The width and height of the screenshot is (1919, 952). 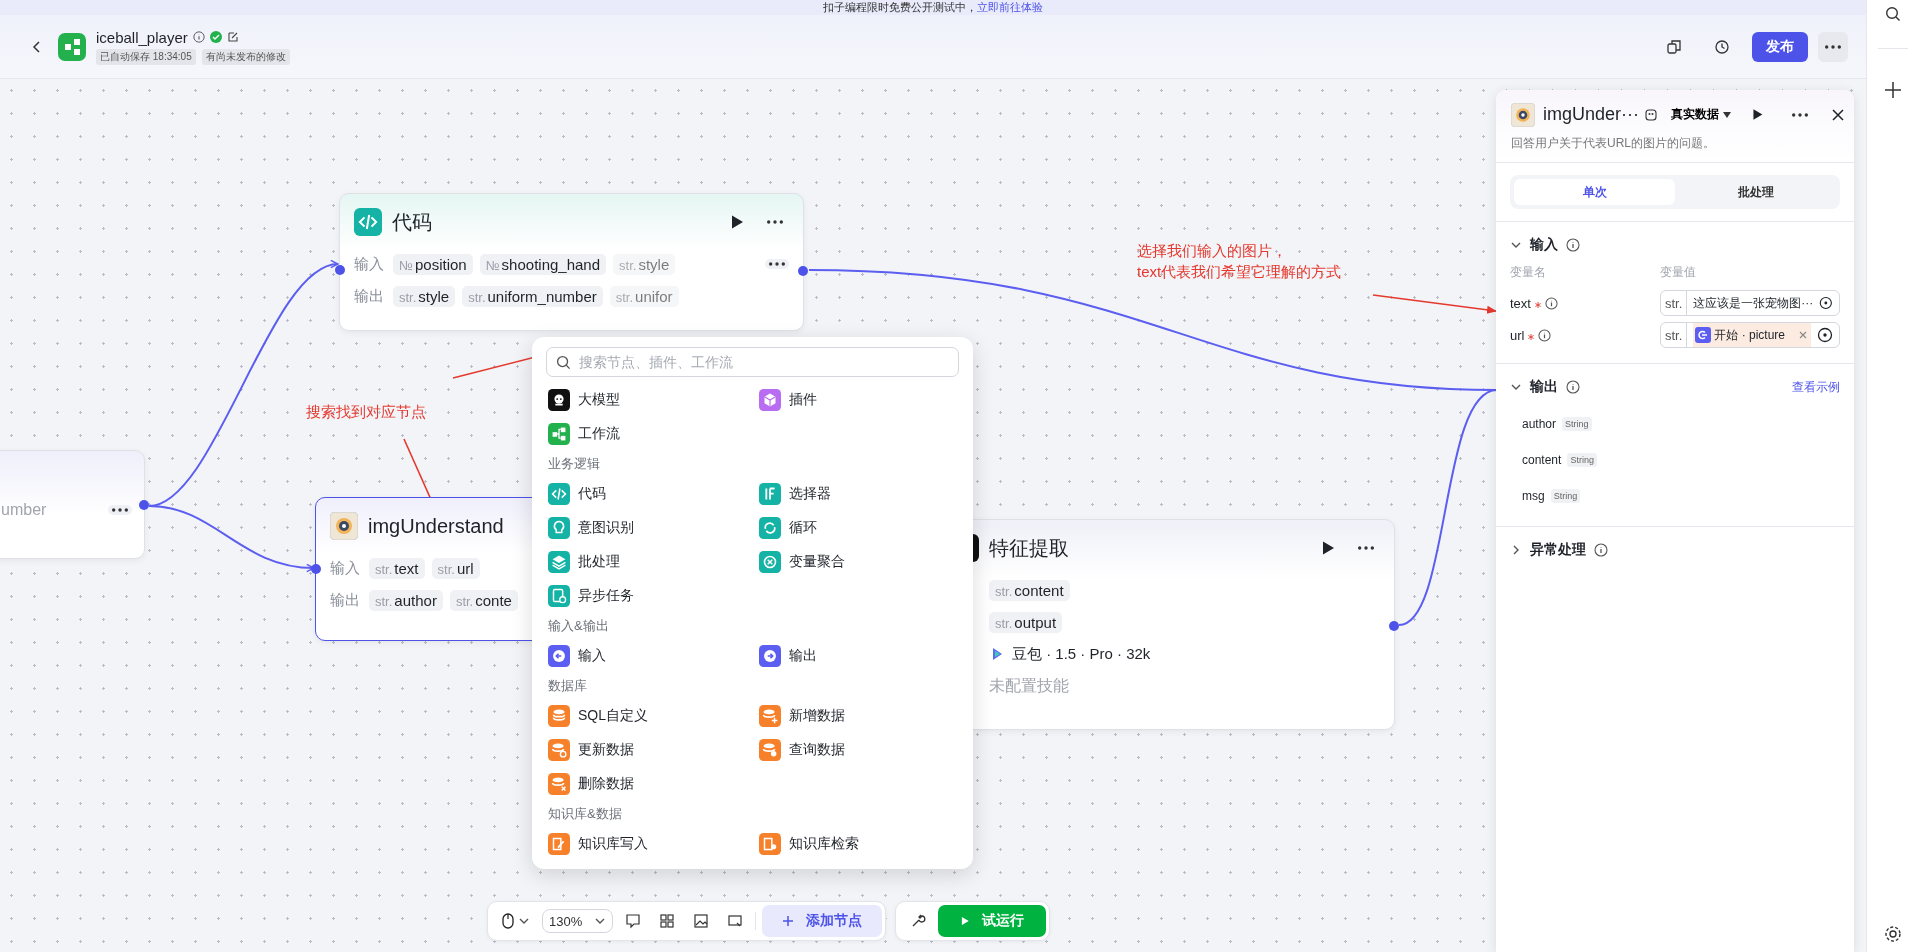 I want to click on edit-icon, so click(x=232, y=37).